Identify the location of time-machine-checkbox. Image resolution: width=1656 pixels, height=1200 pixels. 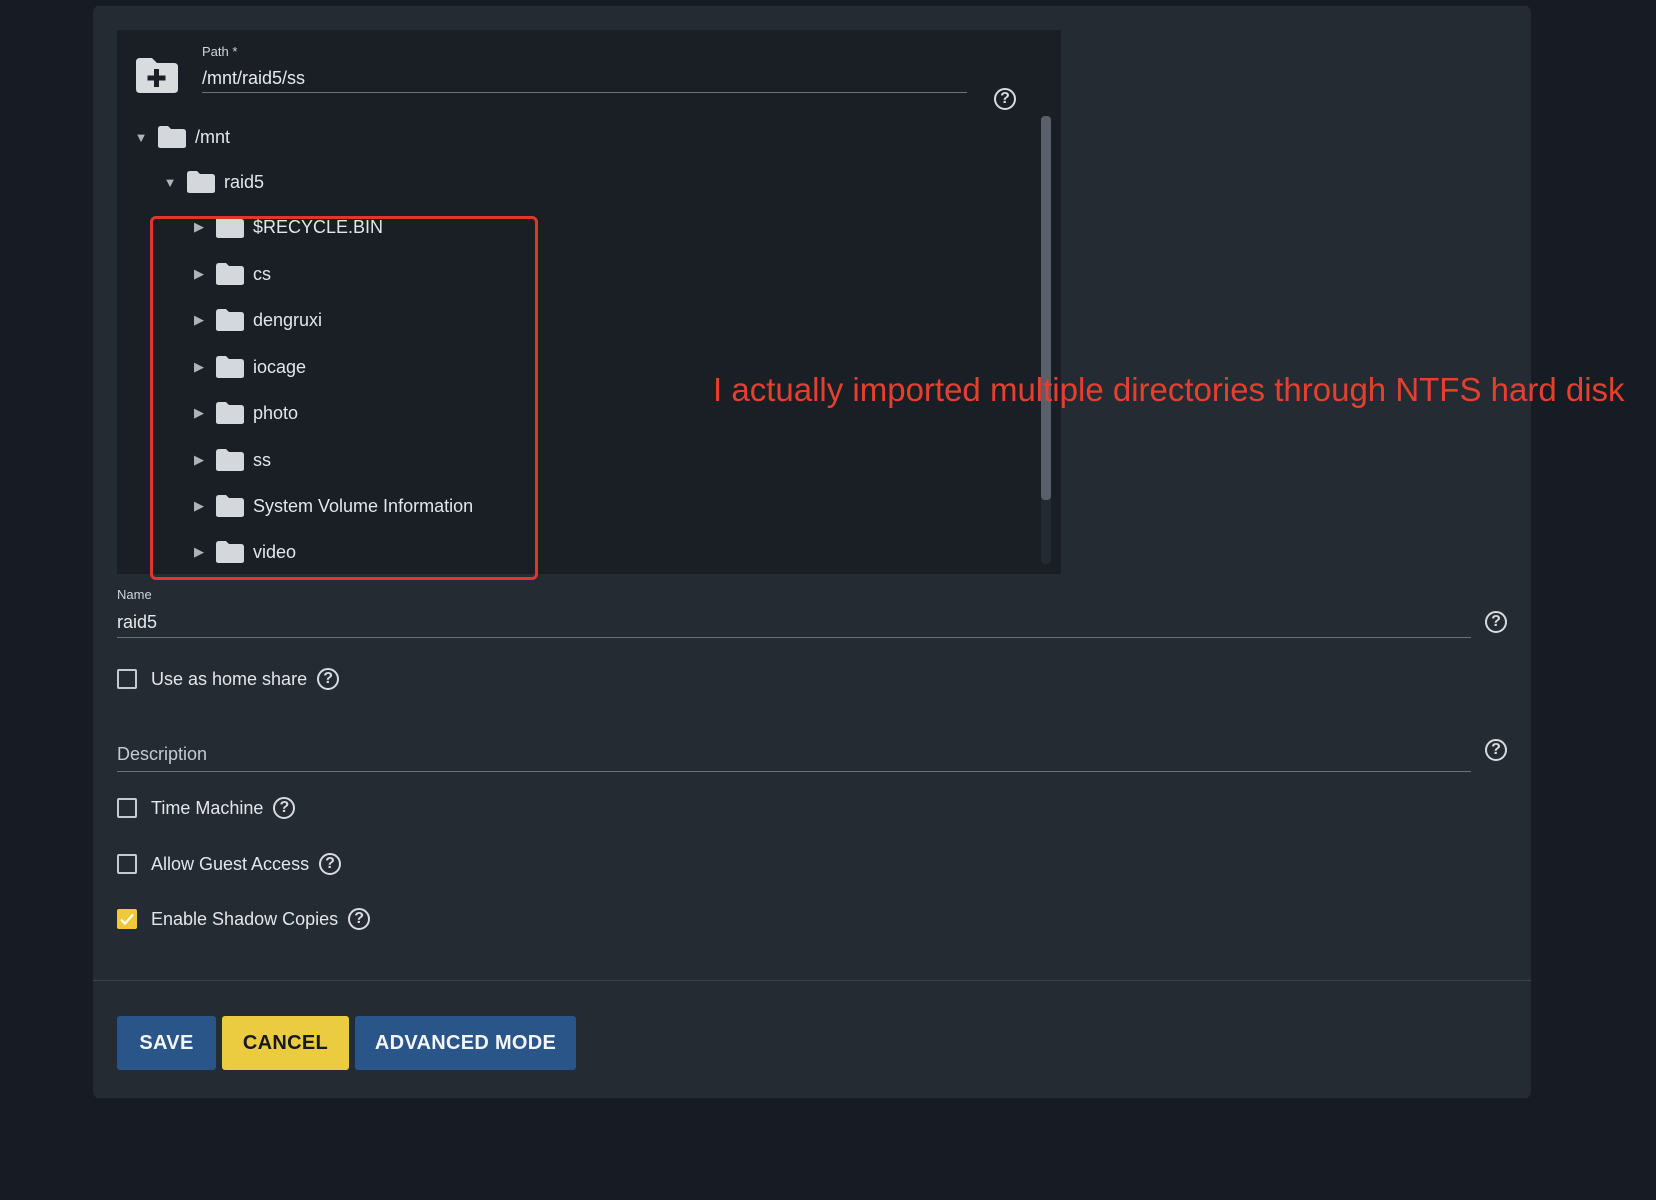
(127, 808).